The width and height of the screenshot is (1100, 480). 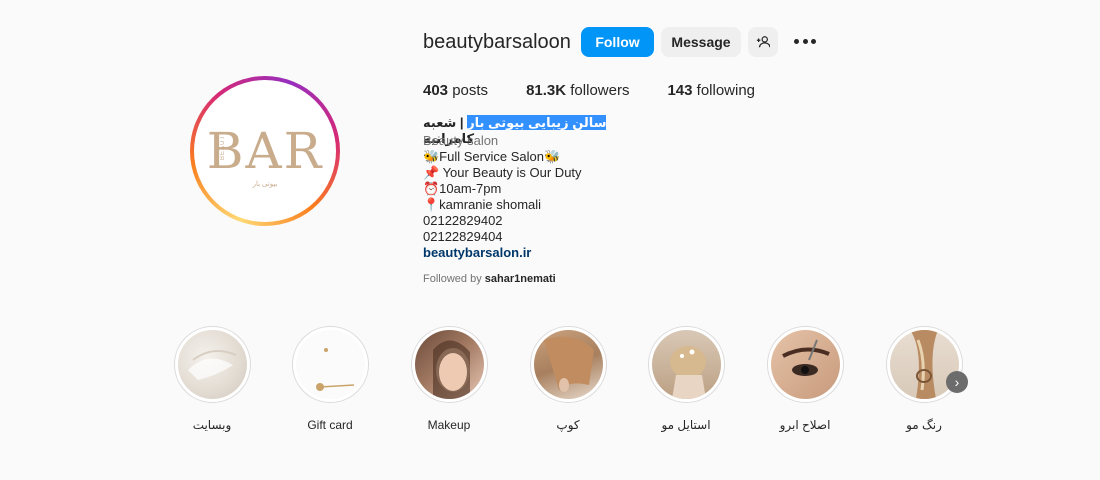 What do you see at coordinates (686, 425) in the screenshot?
I see `highlight-label: استایل مو` at bounding box center [686, 425].